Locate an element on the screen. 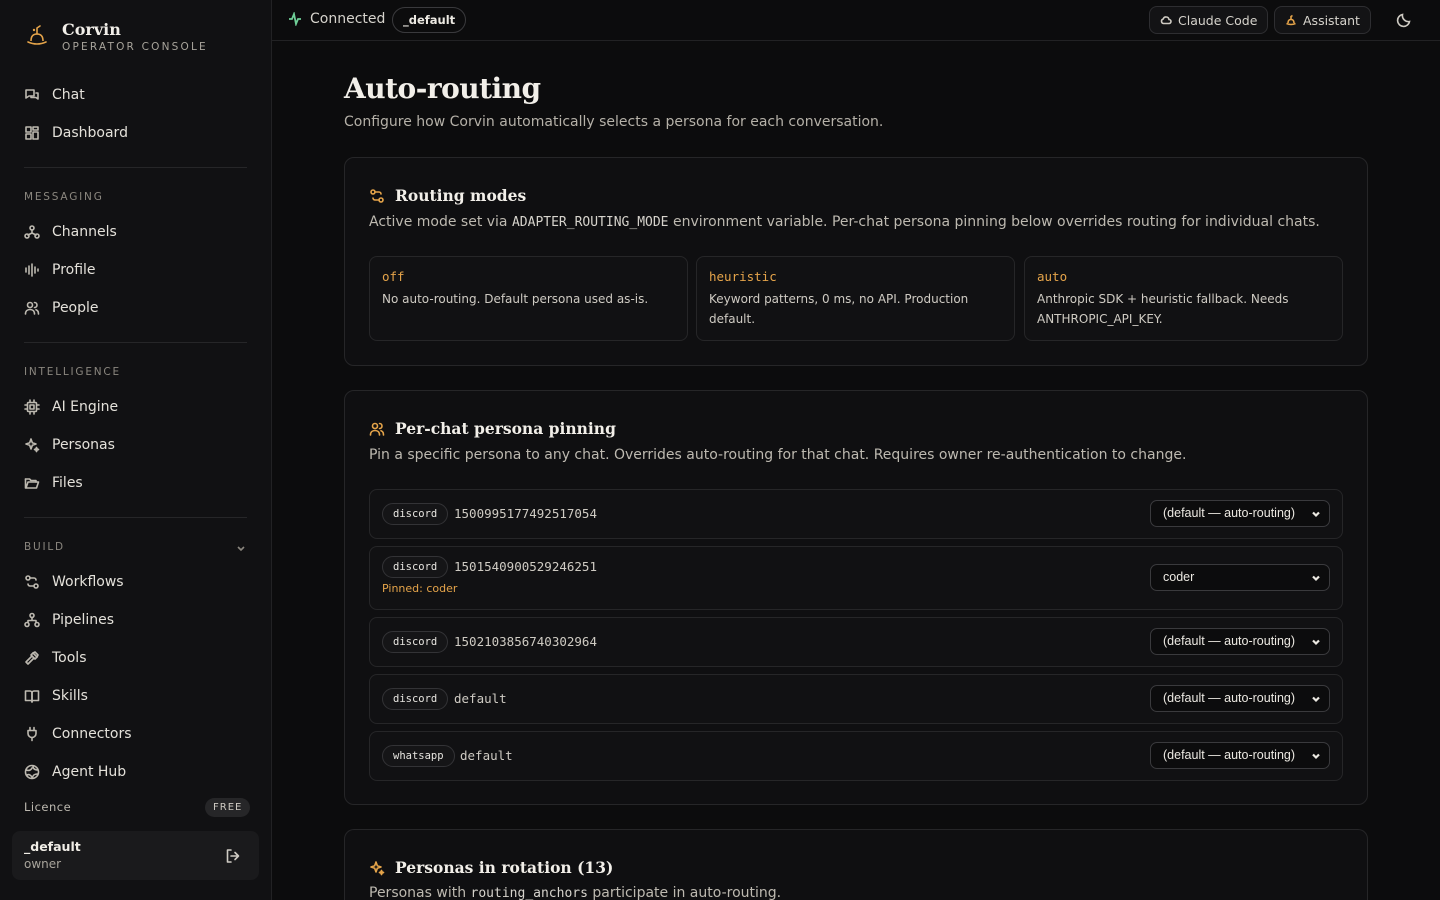  sparkles-icon is located at coordinates (377, 867).